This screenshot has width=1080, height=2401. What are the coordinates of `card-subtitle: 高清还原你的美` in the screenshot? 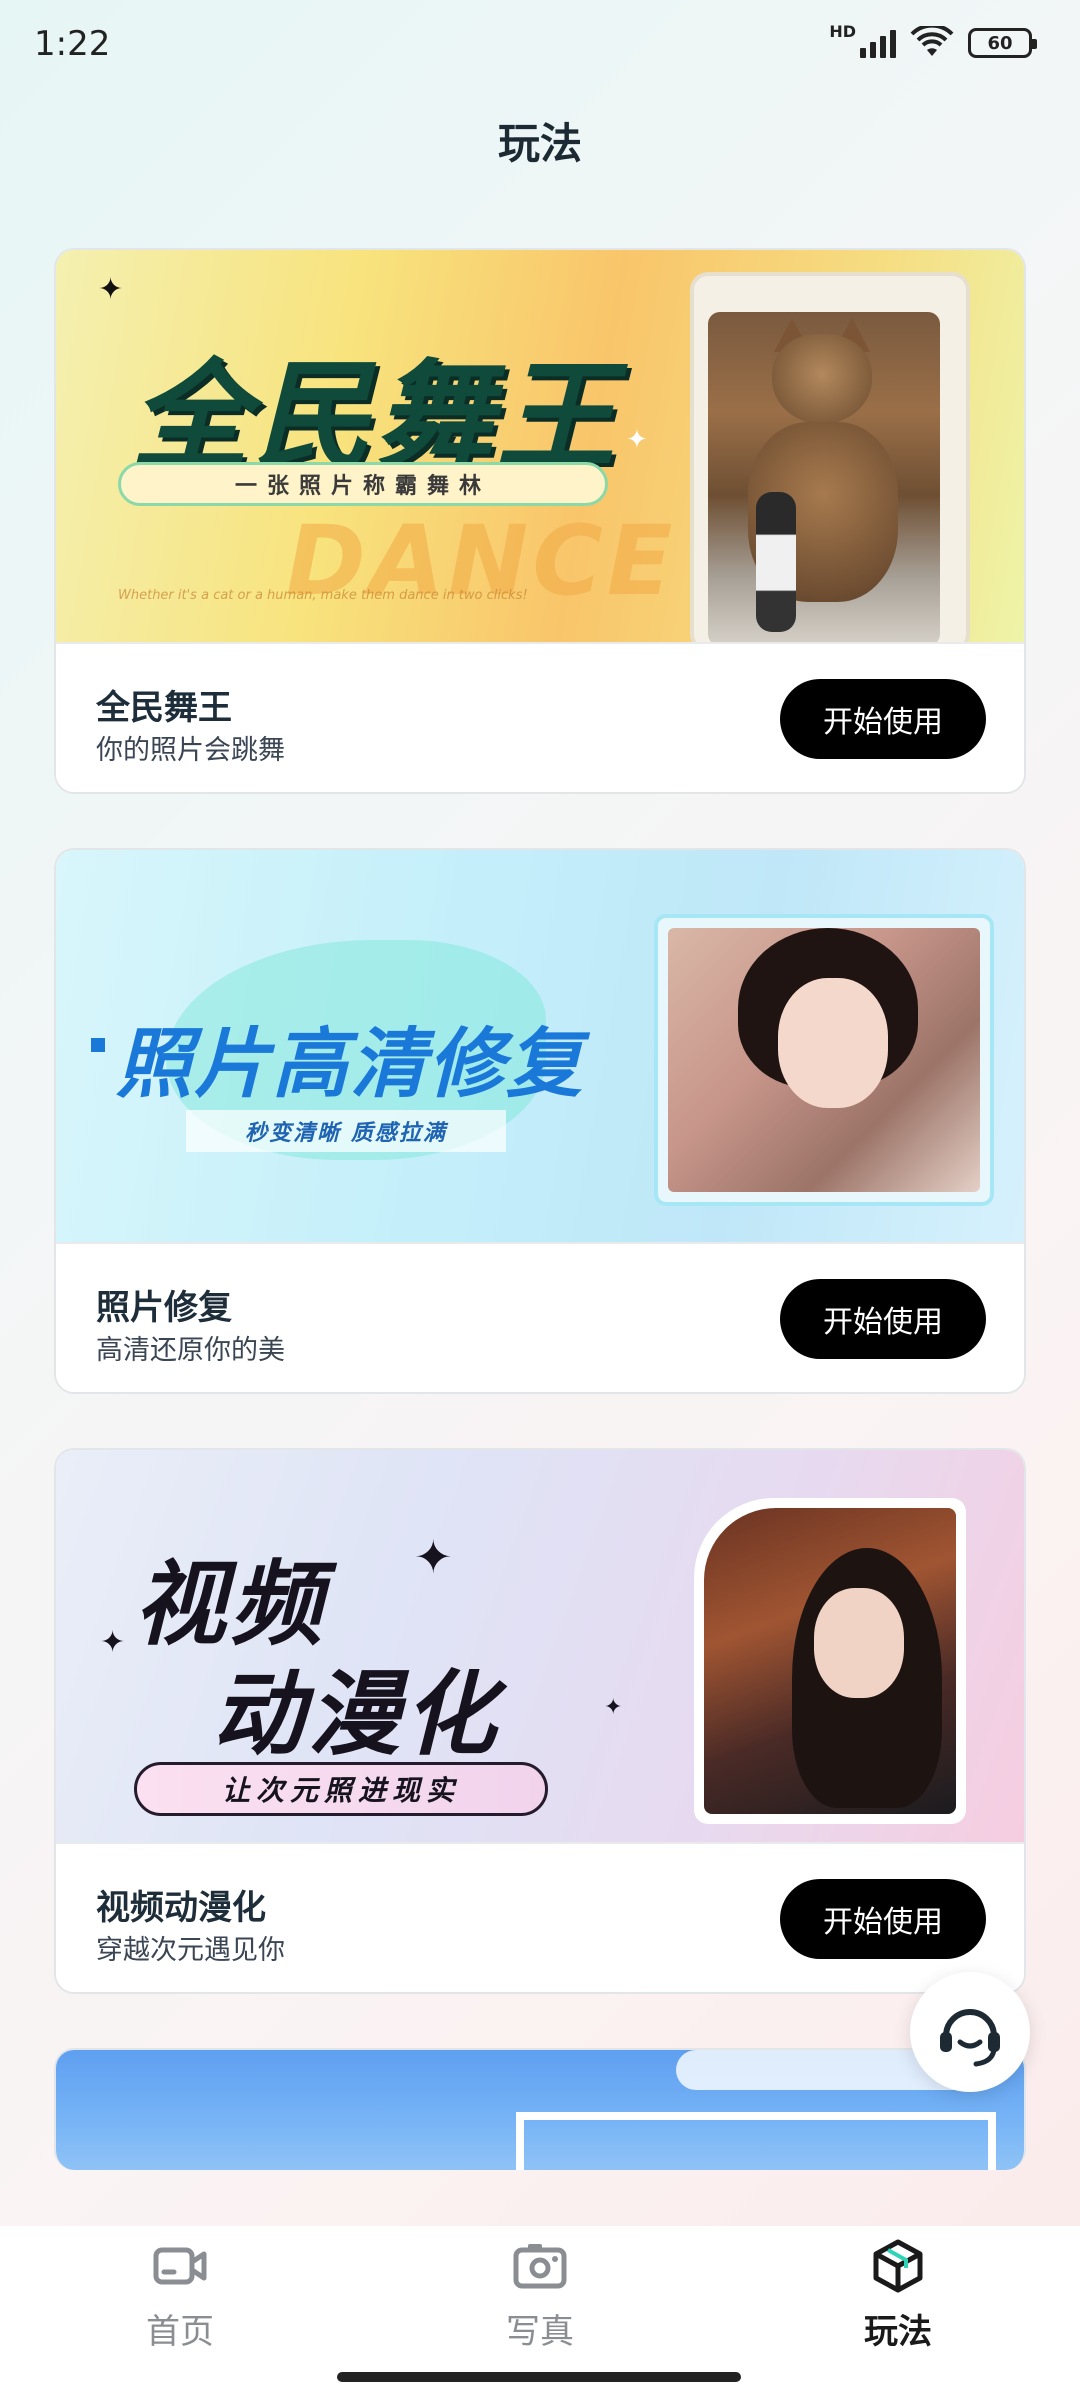 It's located at (190, 1350).